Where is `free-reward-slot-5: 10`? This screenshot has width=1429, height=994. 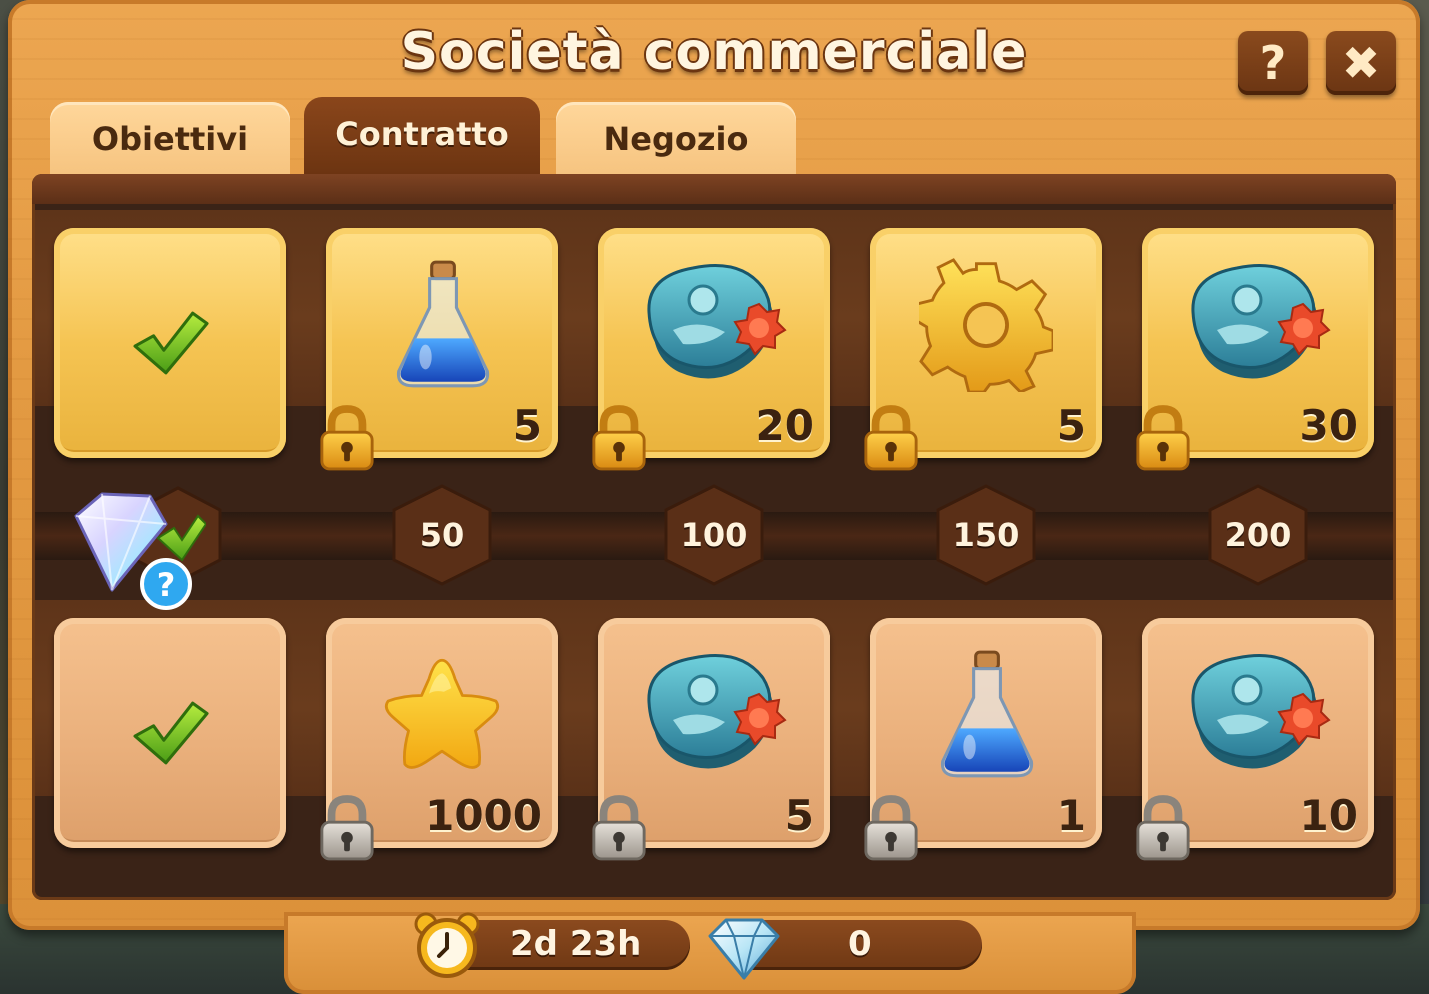 free-reward-slot-5: 10 is located at coordinates (1258, 733).